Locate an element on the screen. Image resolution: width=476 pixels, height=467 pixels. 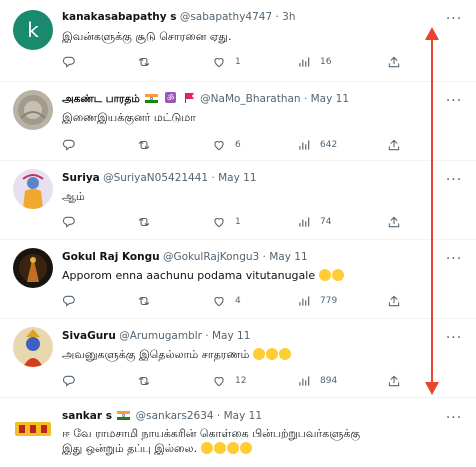
timestamp: 3h is located at coordinates (288, 17).